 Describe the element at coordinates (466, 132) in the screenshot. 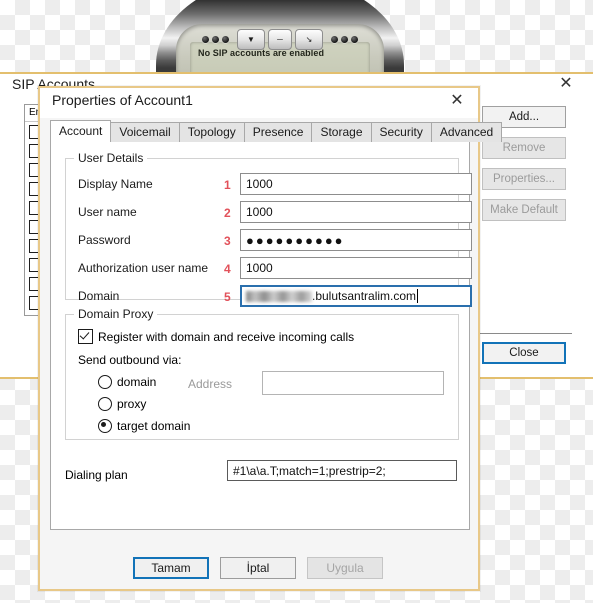

I see `tab-advanced: Advanced` at that location.